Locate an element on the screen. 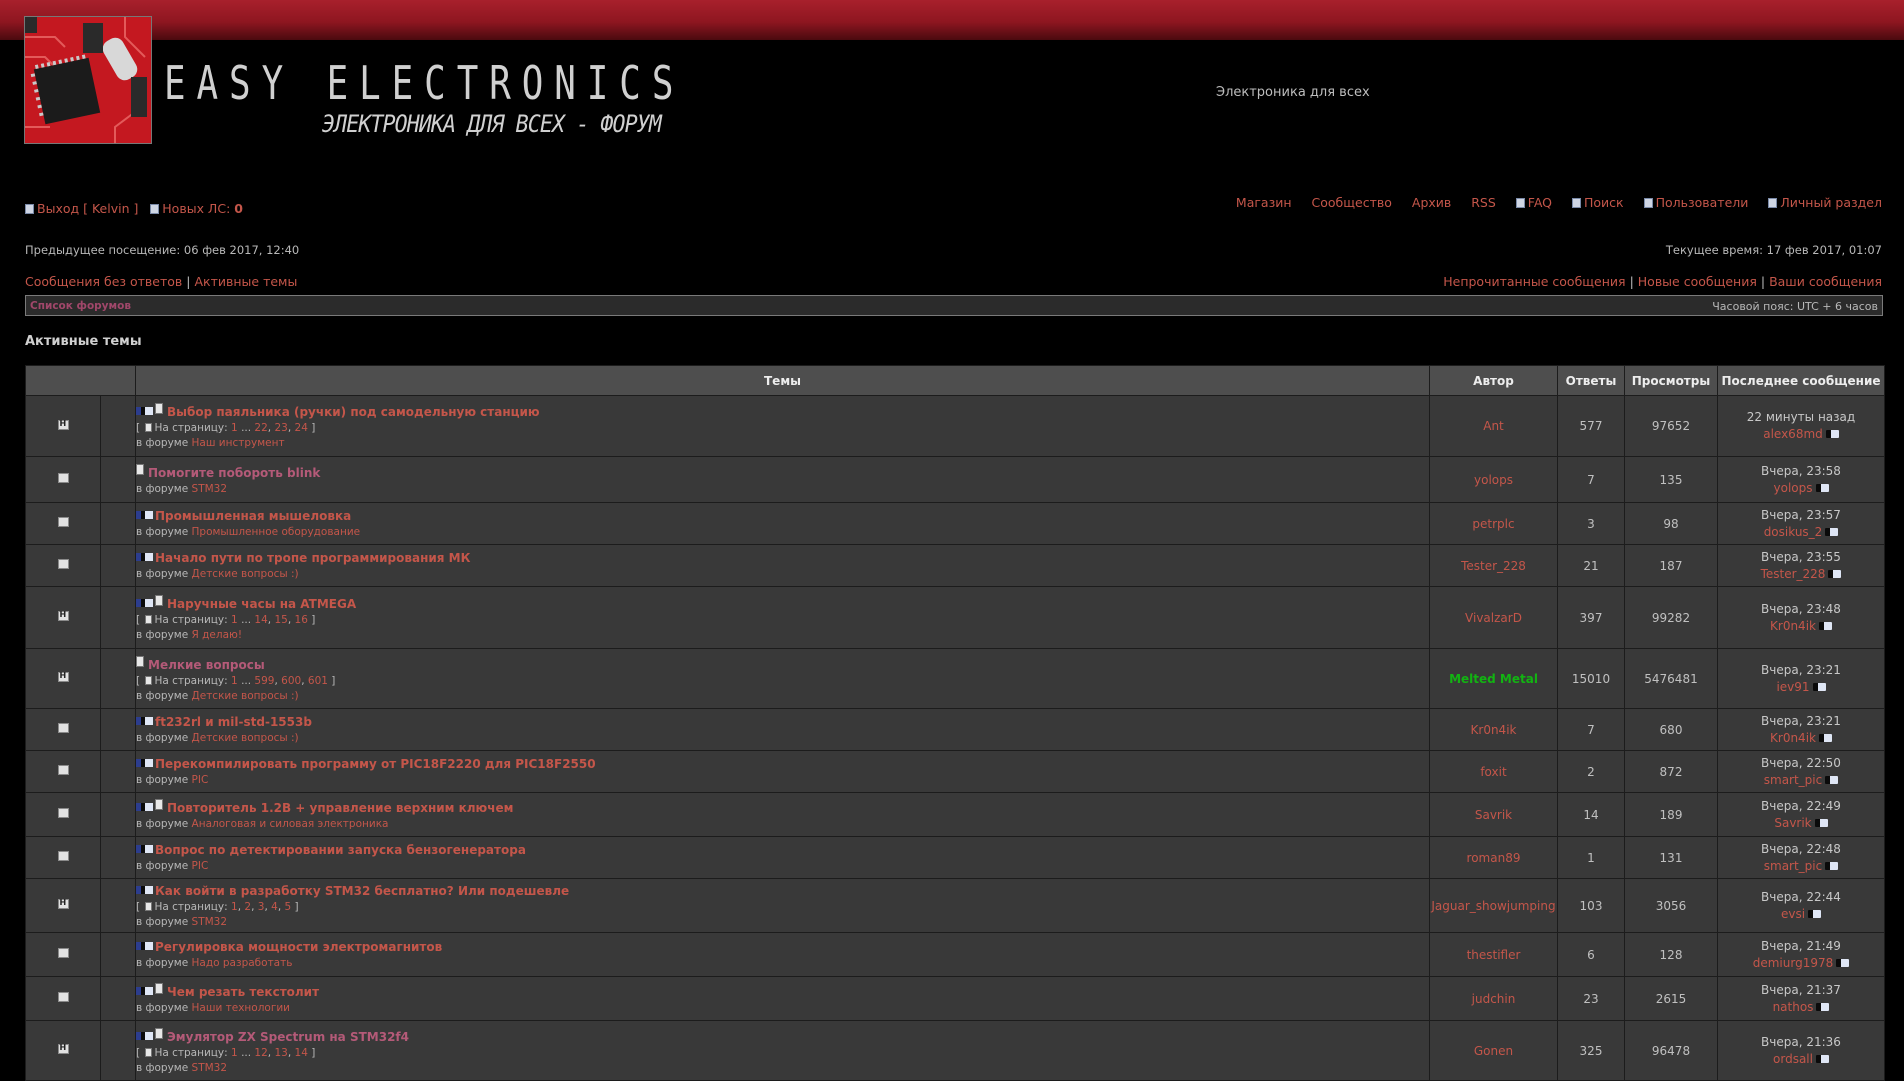 Image resolution: width=1904 pixels, height=1081 pixels. page-link: 3 is located at coordinates (261, 907).